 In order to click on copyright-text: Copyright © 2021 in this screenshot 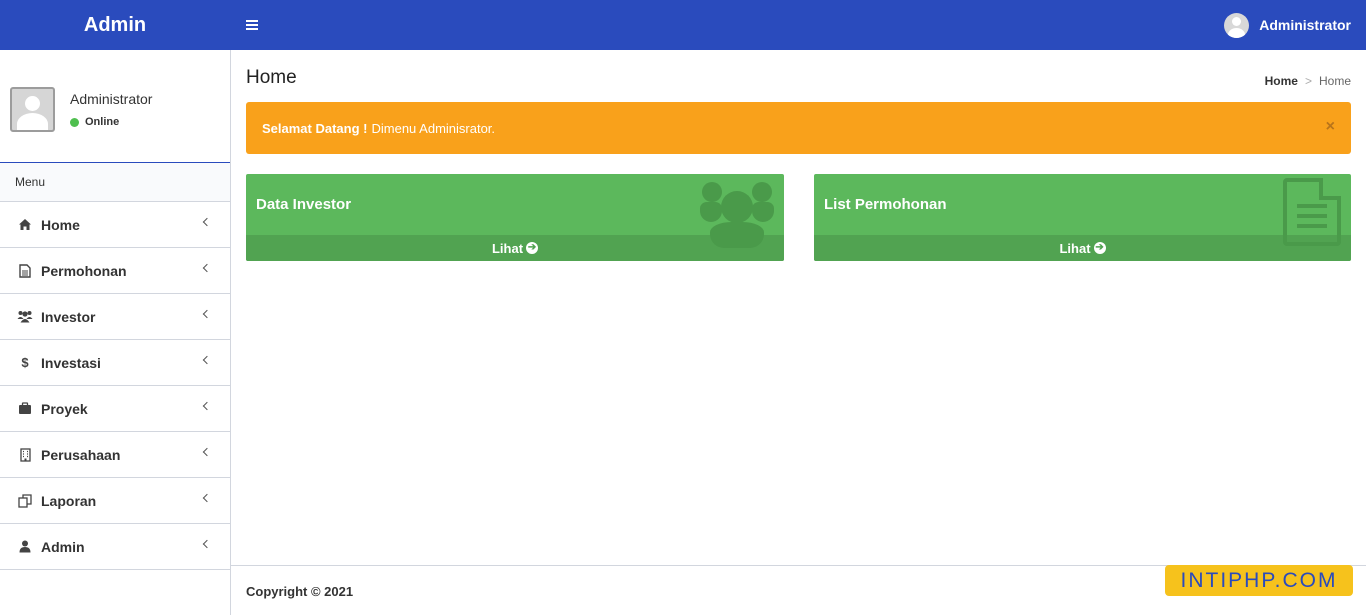, I will do `click(300, 591)`.